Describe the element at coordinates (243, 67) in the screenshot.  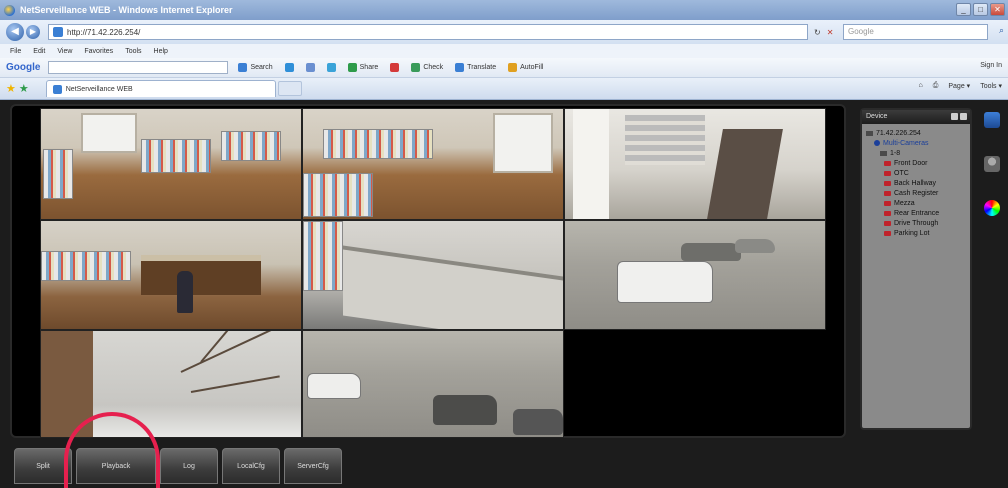
I see `google-search-icon` at that location.